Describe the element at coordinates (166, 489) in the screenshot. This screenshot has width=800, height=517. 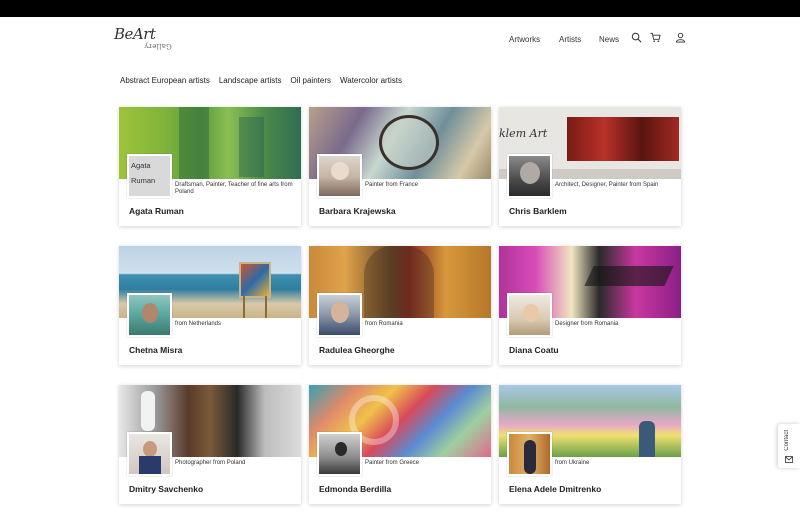
I see `artist-name: Dmitry Savchenko` at that location.